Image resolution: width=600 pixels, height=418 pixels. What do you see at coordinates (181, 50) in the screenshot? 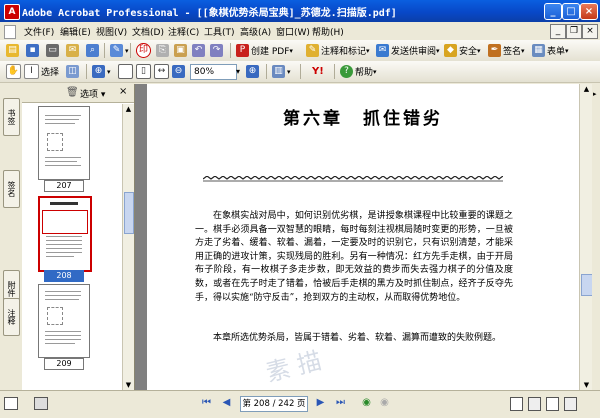
I see `paste-icon: ▣` at bounding box center [181, 50].